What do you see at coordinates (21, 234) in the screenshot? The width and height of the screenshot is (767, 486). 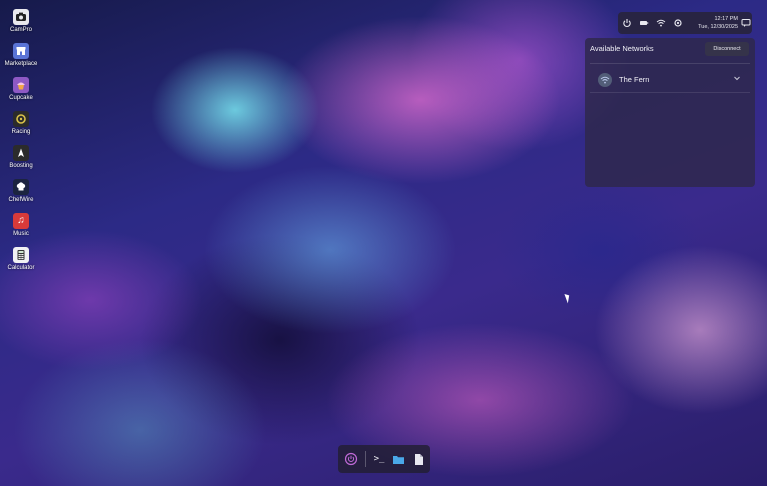 I see `desktop-icon-label: Music` at bounding box center [21, 234].